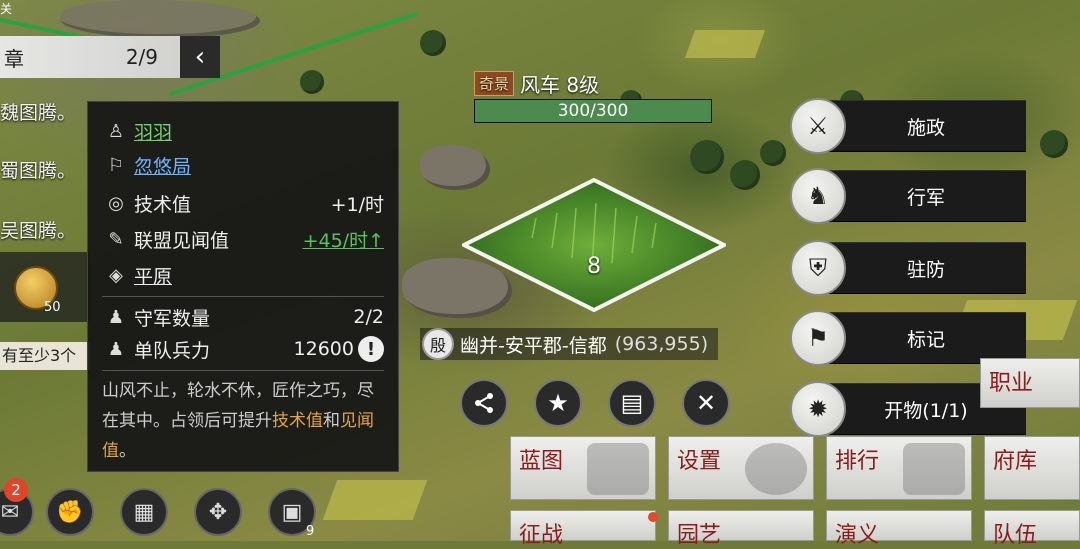 This screenshot has height=549, width=1080. Describe the element at coordinates (52, 307) in the screenshot. I see `reward-count: 50` at that location.